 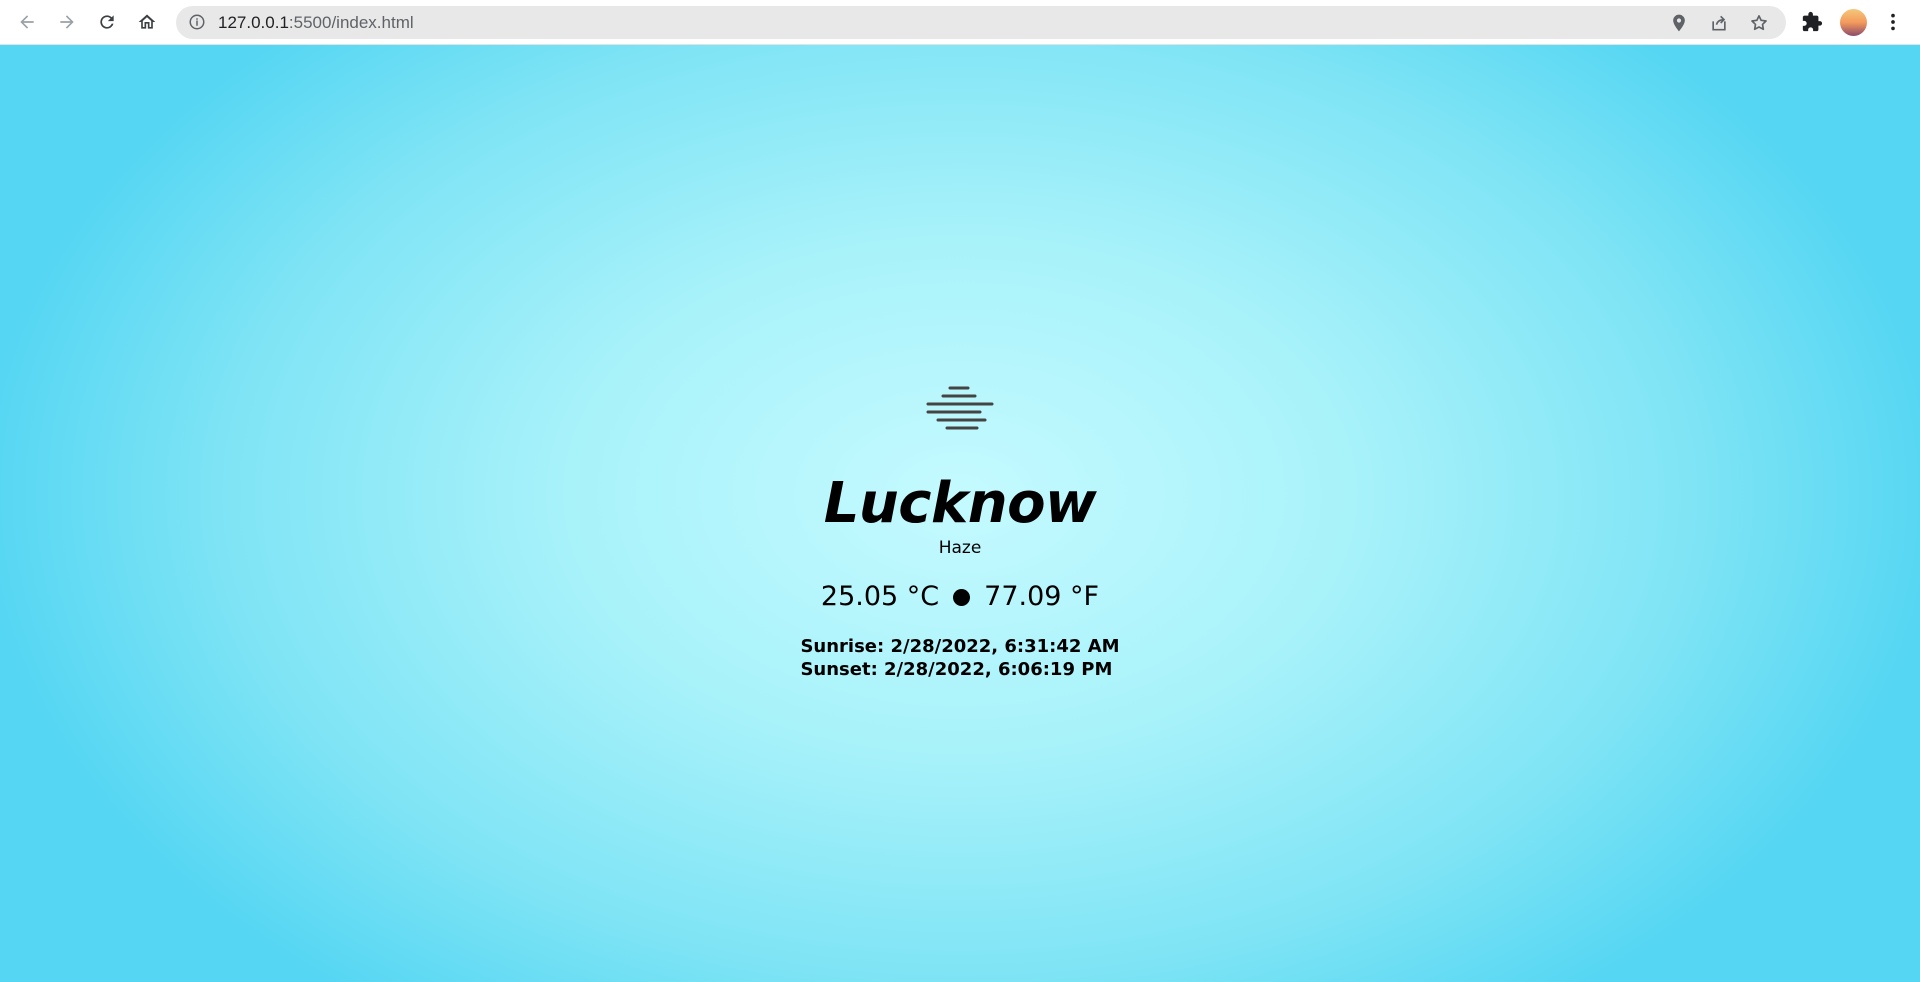 I want to click on temperature-fahrenheit: 77.09 °F, so click(x=1042, y=596).